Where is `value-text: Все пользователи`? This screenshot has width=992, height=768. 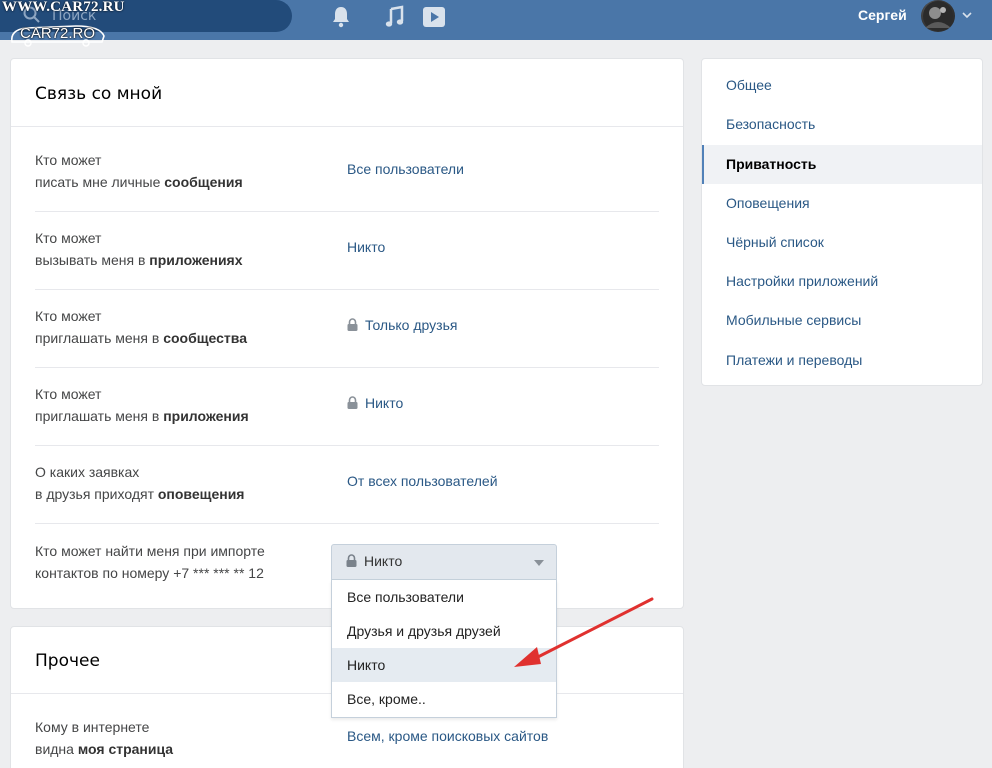 value-text: Все пользователи is located at coordinates (405, 169).